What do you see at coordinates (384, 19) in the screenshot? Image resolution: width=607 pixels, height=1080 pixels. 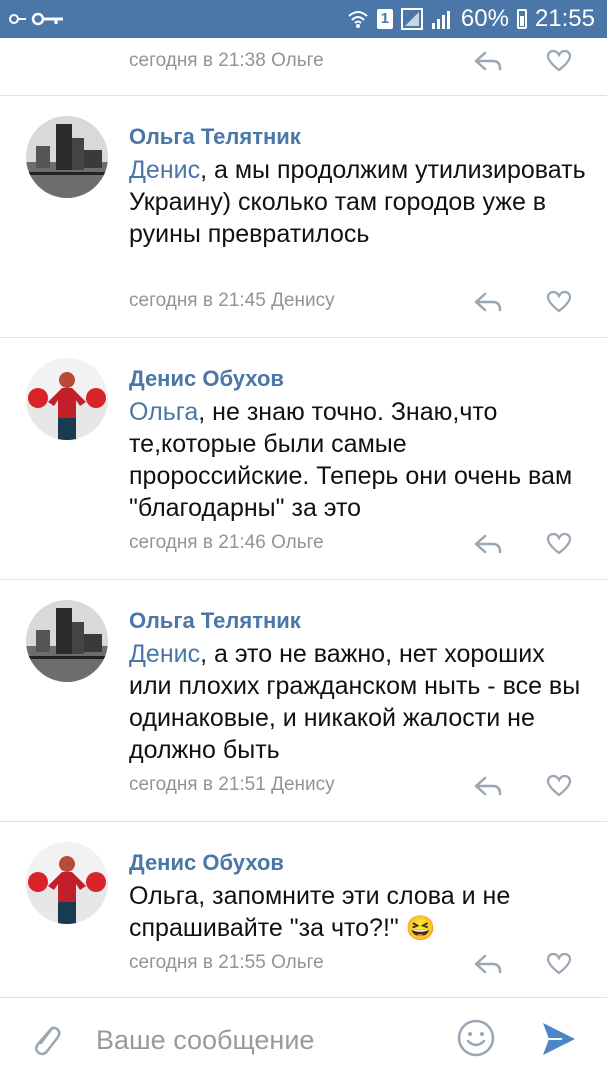 I see `sim-badge: 1` at bounding box center [384, 19].